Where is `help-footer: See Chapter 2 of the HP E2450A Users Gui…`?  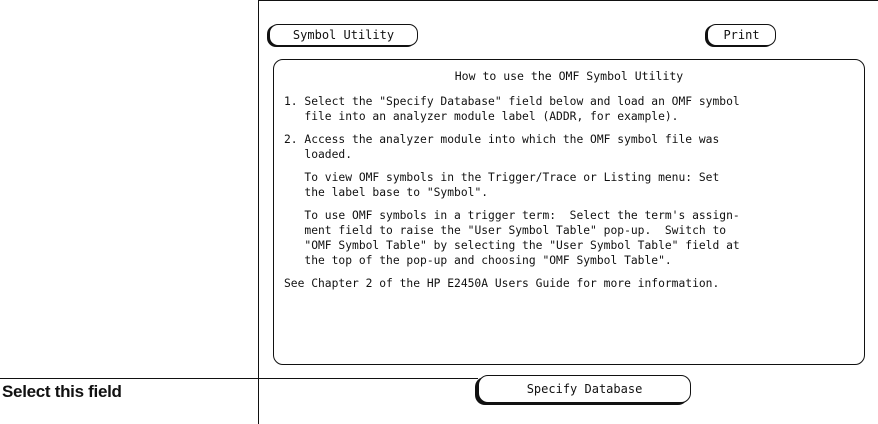 help-footer: See Chapter 2 of the HP E2450A Users Gui… is located at coordinates (502, 283).